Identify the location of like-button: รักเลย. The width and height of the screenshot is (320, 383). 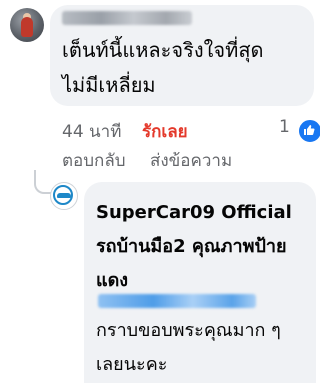
(165, 131).